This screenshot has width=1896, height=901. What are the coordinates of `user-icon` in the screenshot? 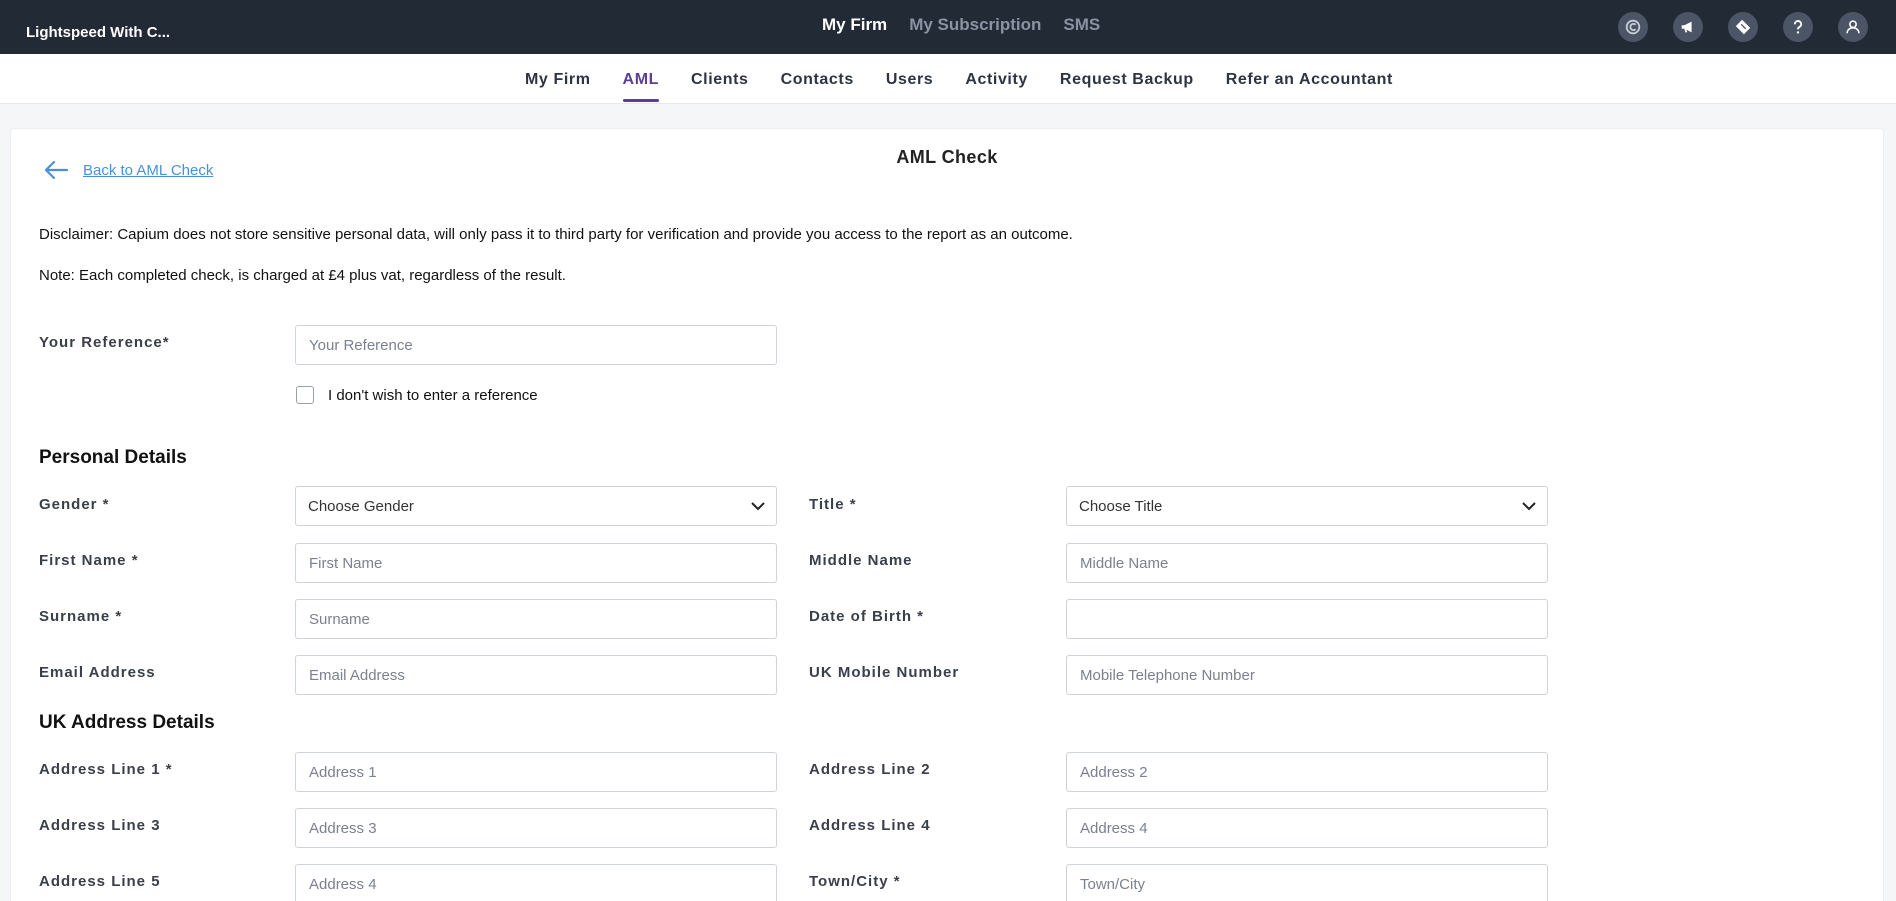 It's located at (1853, 27).